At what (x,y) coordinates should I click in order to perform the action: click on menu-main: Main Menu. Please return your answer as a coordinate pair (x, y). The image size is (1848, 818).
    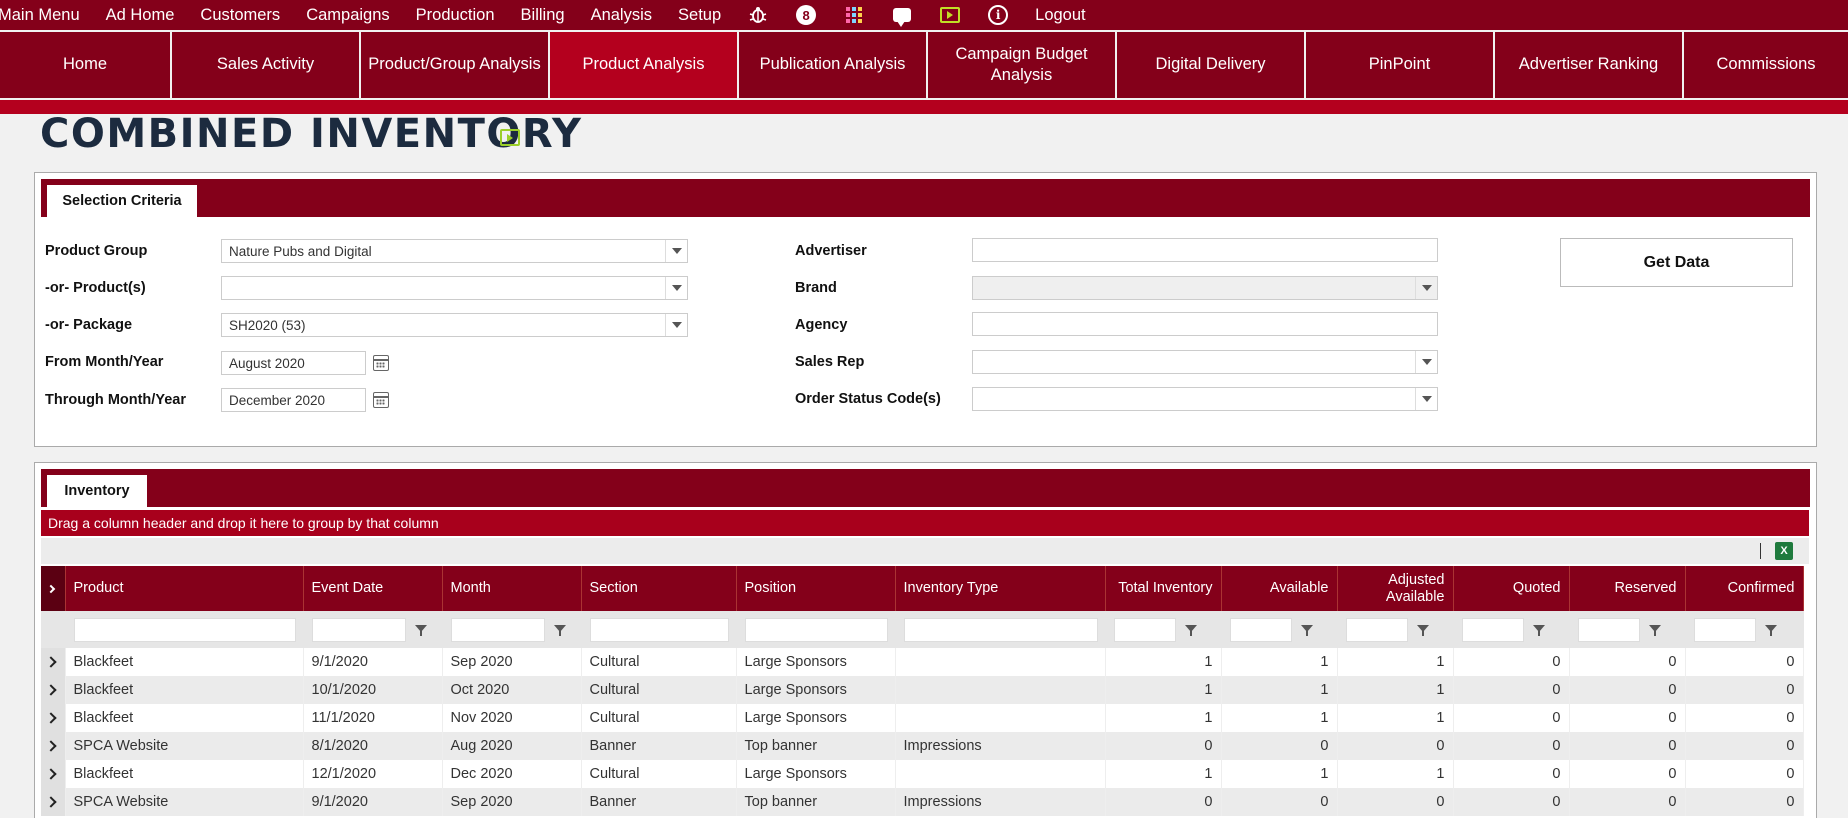
    Looking at the image, I should click on (40, 15).